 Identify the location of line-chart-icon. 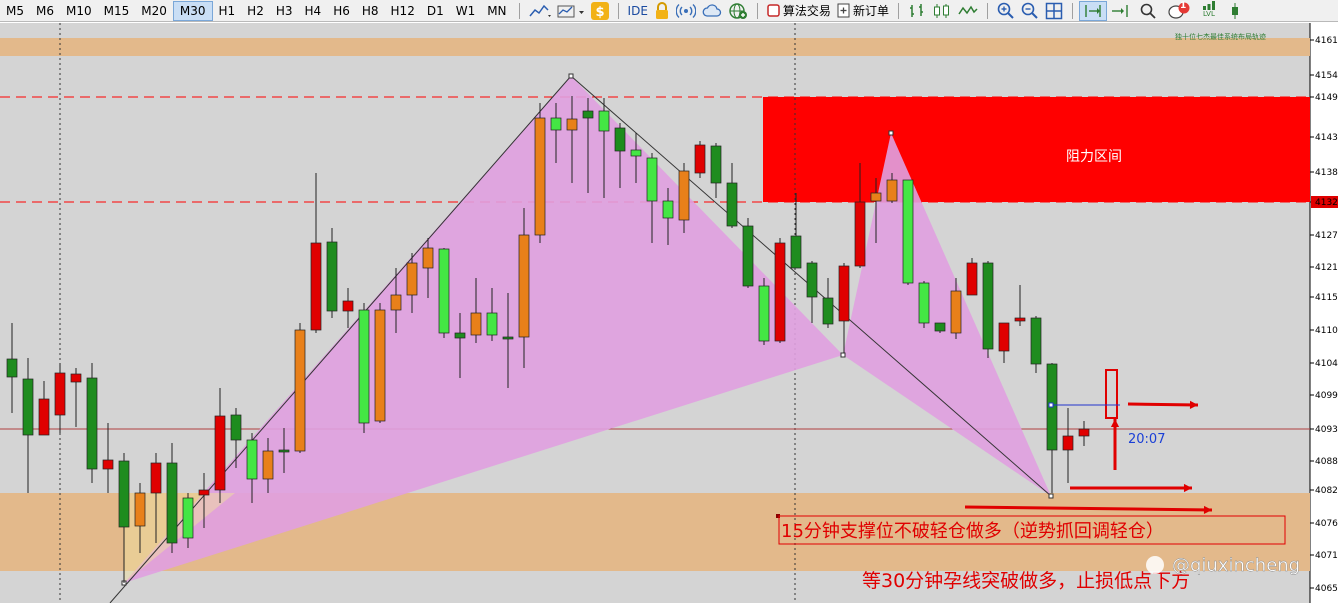
(539, 10).